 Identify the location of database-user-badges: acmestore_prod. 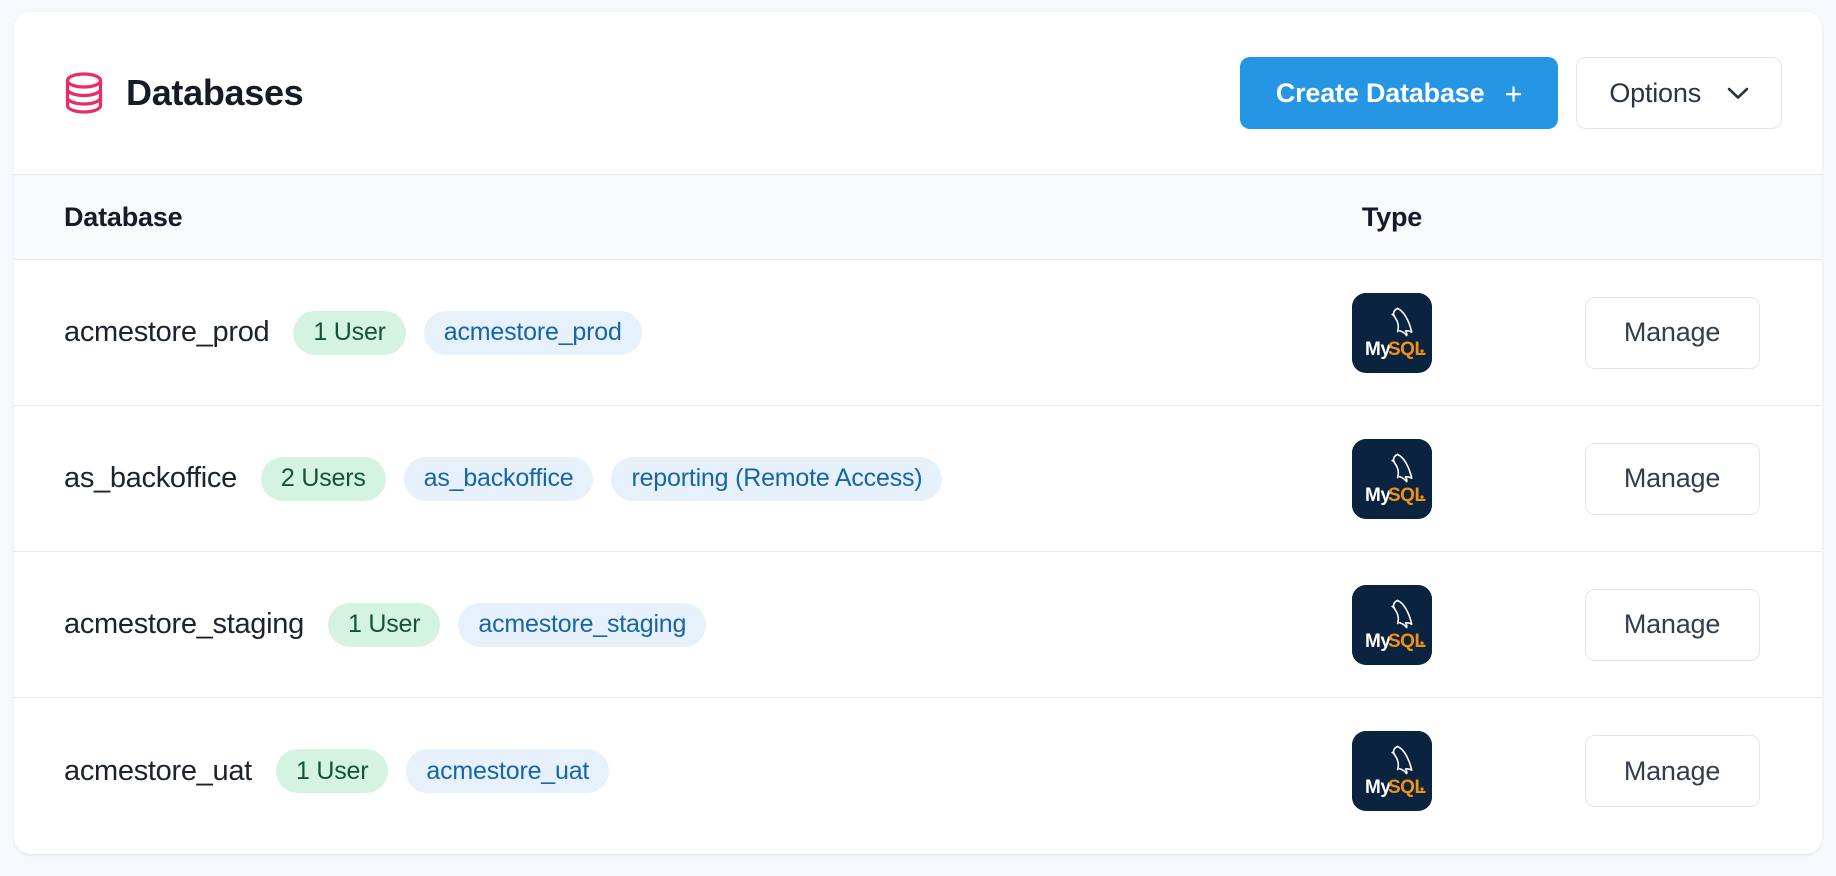
(541, 332).